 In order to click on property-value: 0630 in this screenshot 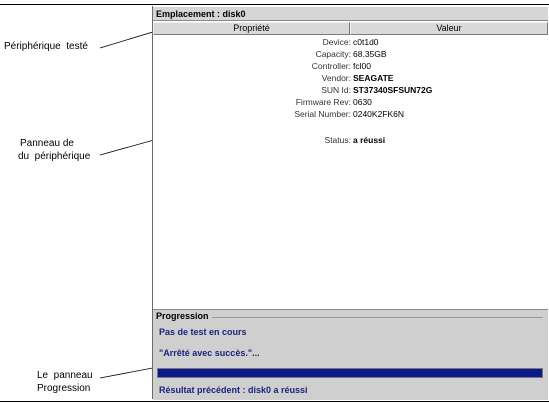, I will do `click(362, 102)`.